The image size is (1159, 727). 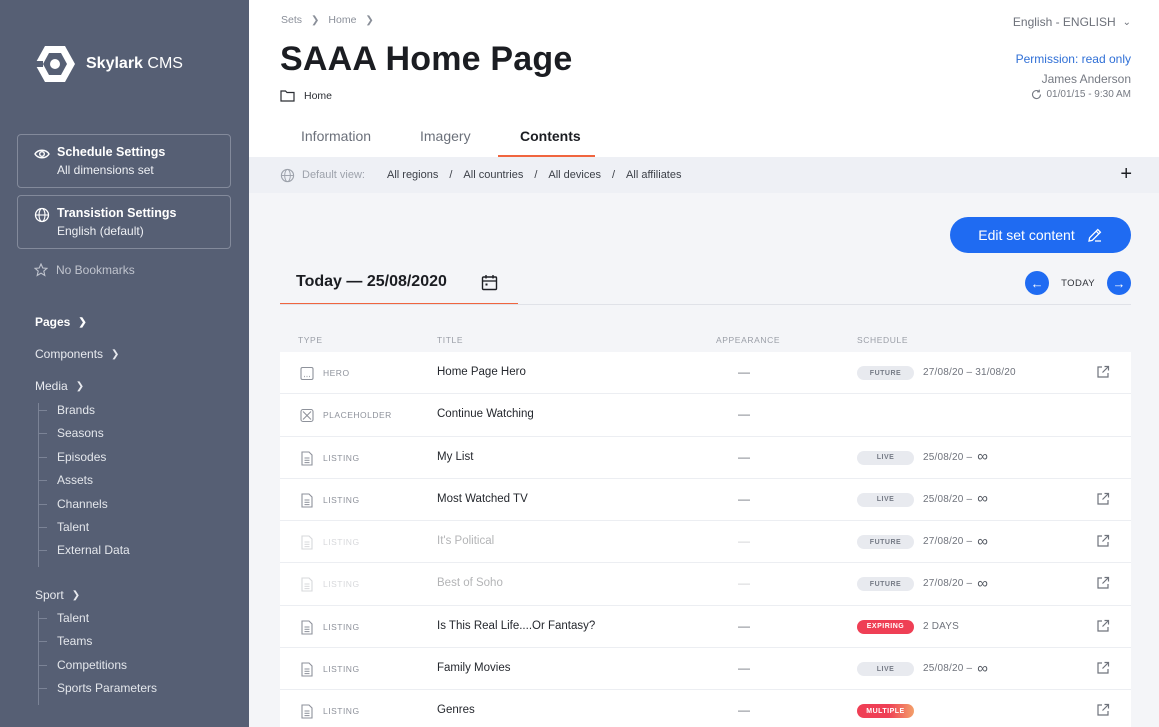 I want to click on row-title: Genres, so click(x=456, y=710).